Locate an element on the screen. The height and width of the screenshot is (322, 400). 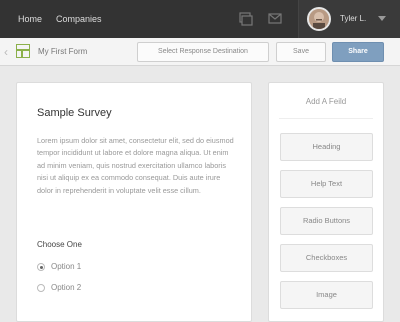
add-help-text-button: Help Text is located at coordinates (326, 184).